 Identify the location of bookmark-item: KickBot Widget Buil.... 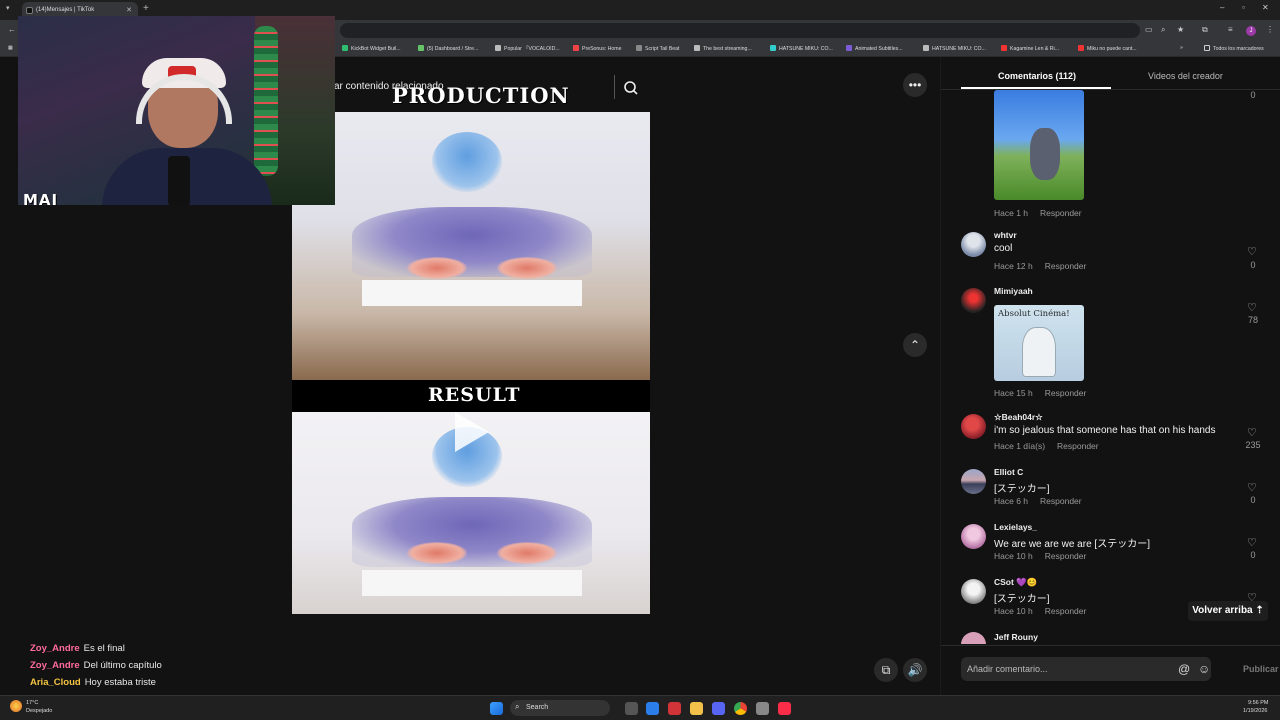
(371, 48).